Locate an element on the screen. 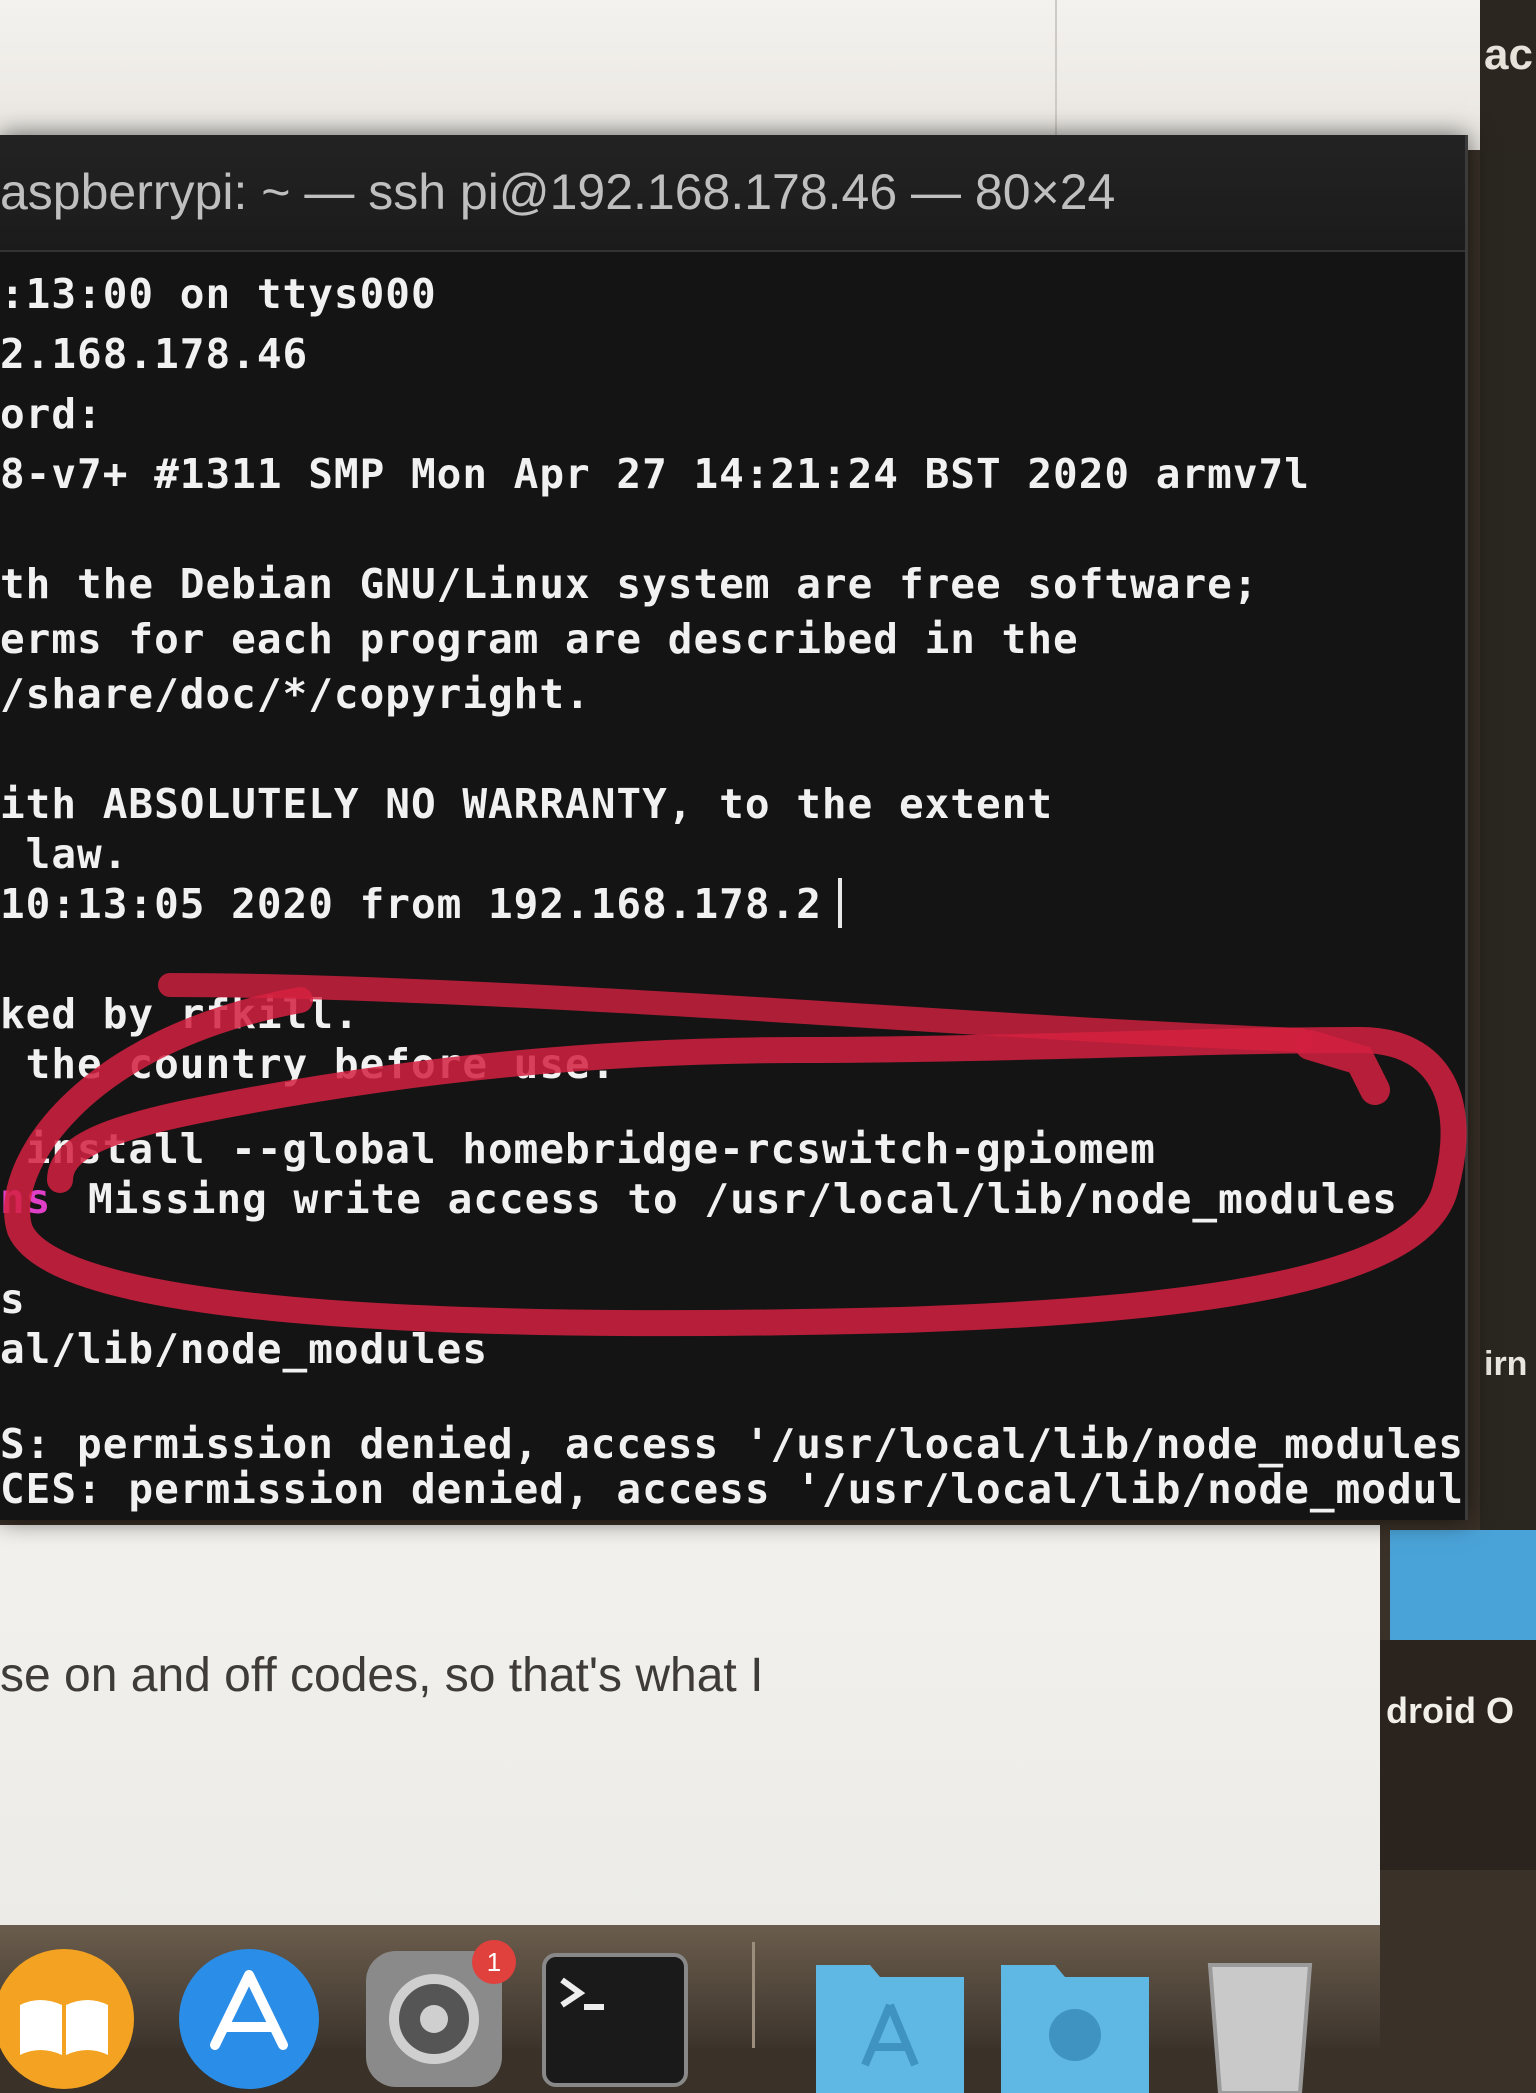 This screenshot has width=1536, height=2093. terminal-line: :13:00 on ttys000 is located at coordinates (218, 294).